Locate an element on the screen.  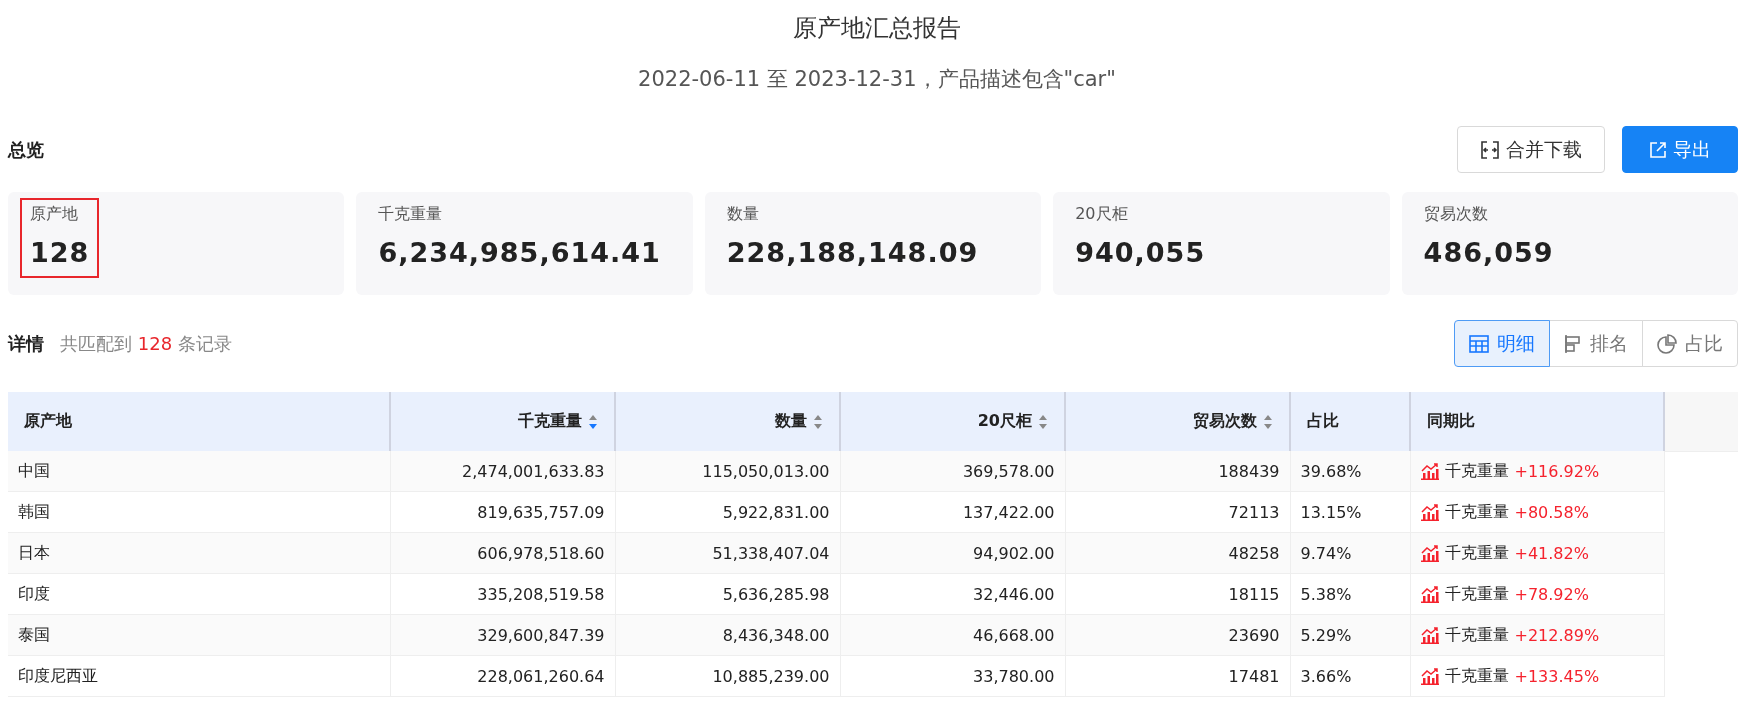
table-cell: 18115 is located at coordinates (1254, 594).